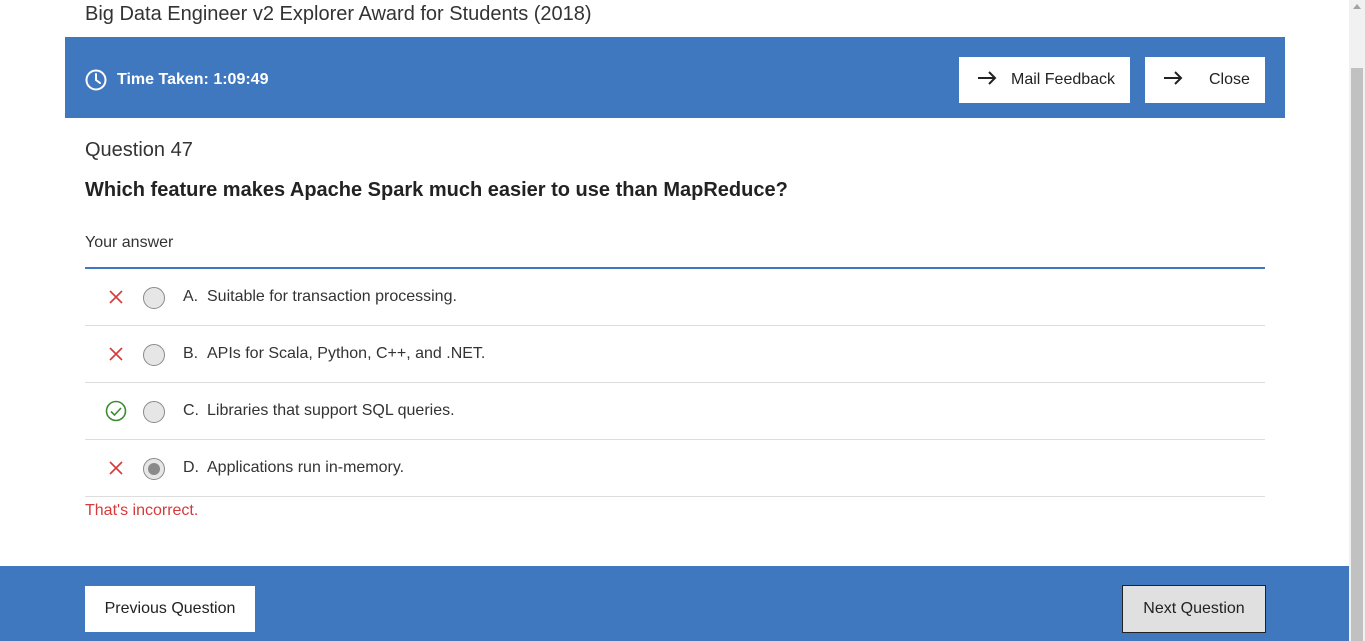 The width and height of the screenshot is (1365, 641). Describe the element at coordinates (1229, 79) in the screenshot. I see `close-label: Close` at that location.